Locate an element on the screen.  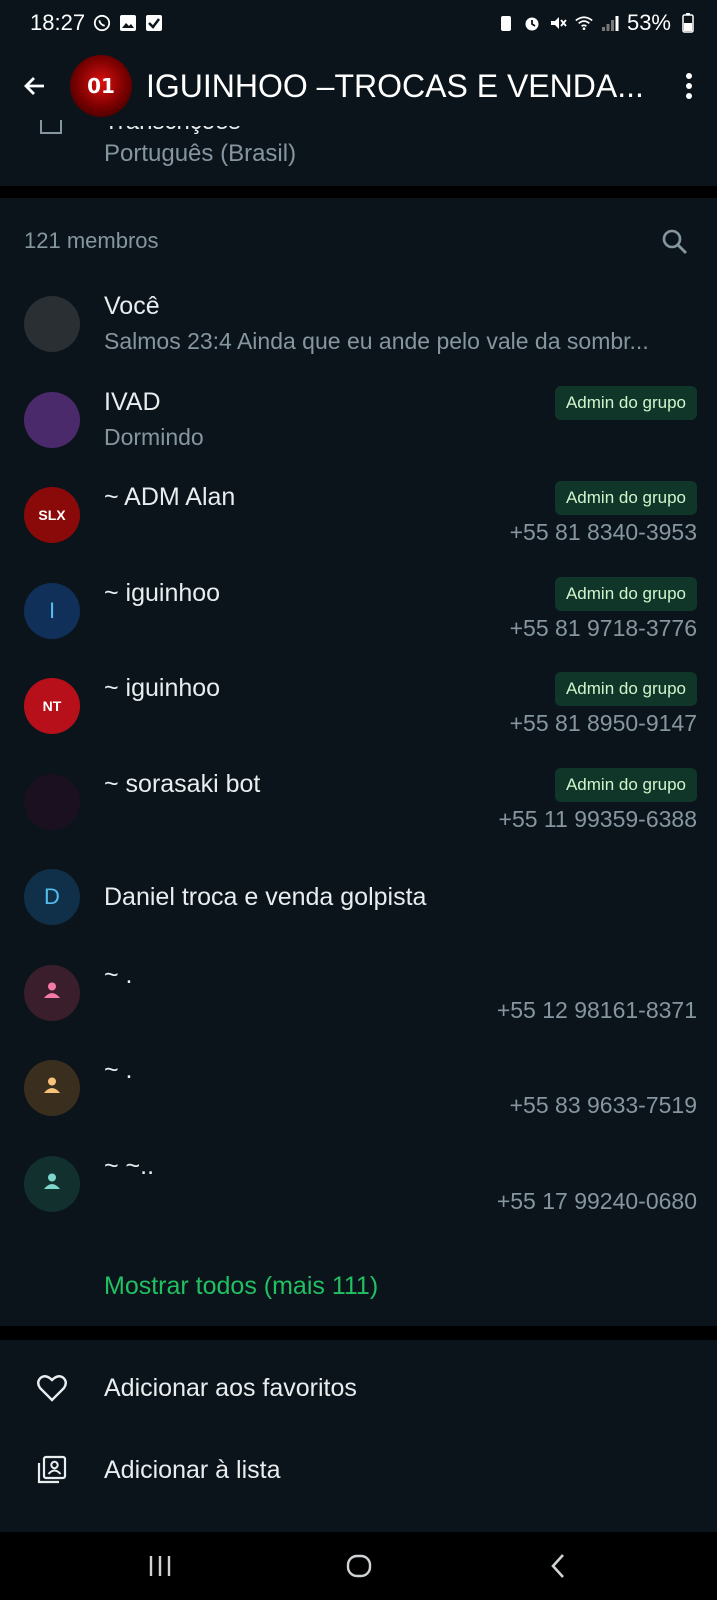
member-avatar: D is located at coordinates (52, 897).